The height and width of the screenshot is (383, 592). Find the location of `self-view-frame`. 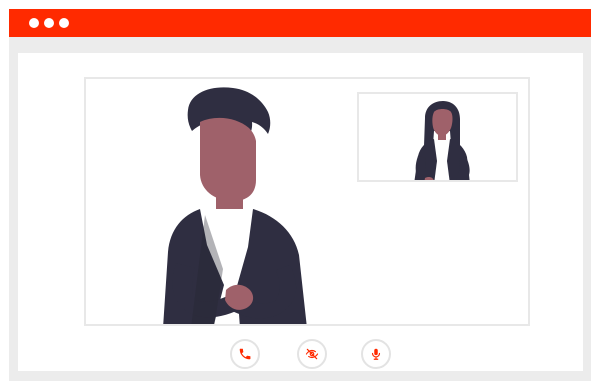

self-view-frame is located at coordinates (437, 137).